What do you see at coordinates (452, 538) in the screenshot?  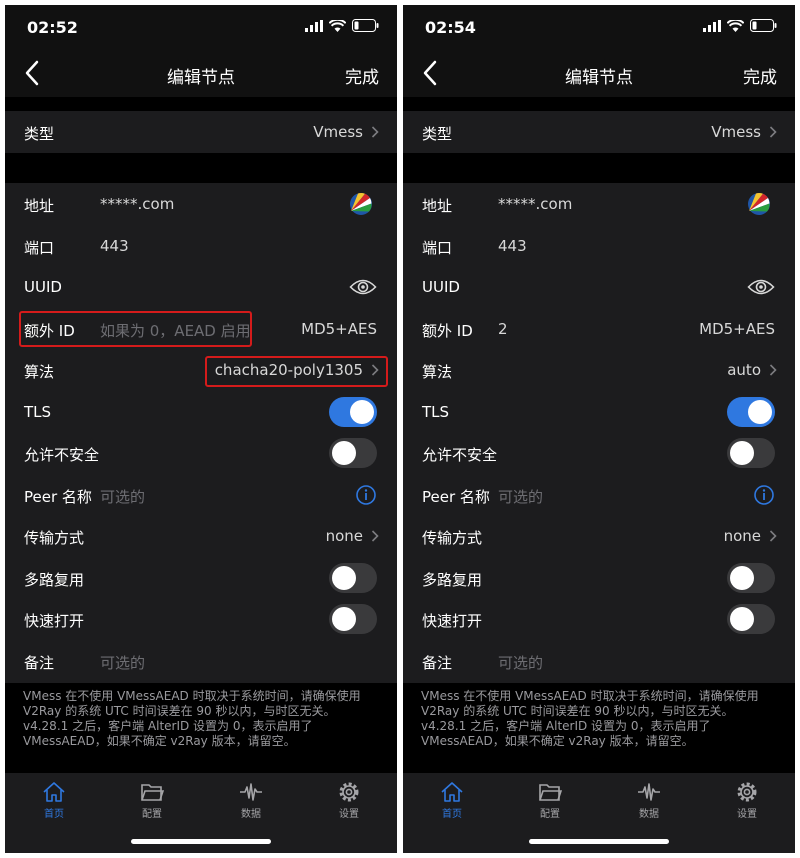 I see `transport-label: 传输方式` at bounding box center [452, 538].